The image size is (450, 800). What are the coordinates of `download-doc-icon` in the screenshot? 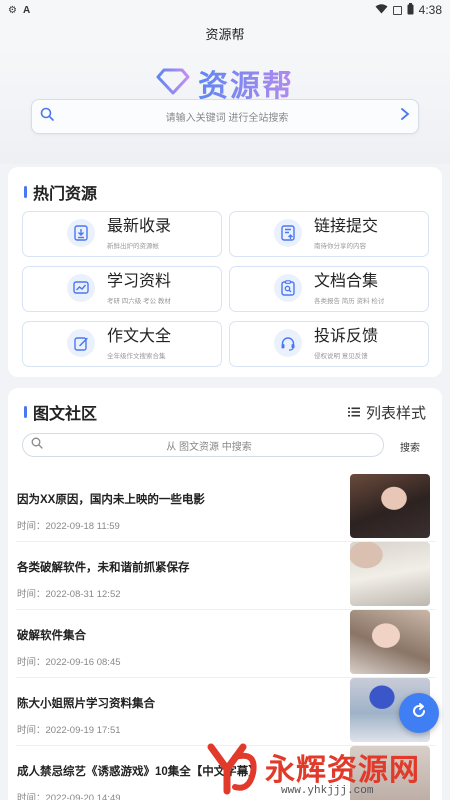 It's located at (81, 233).